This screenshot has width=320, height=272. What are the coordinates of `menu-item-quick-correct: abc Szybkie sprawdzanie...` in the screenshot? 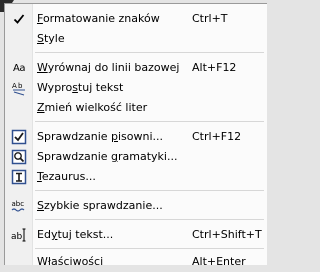 It's located at (134, 206).